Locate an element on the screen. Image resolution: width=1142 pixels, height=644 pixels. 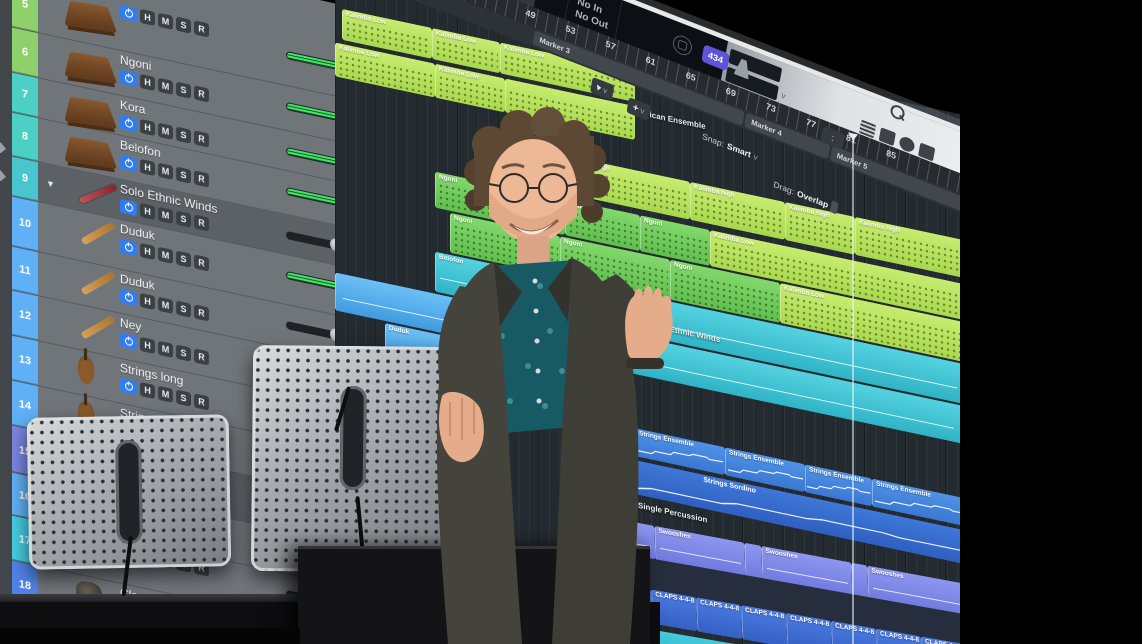
flute-red-icon is located at coordinates (98, 194).